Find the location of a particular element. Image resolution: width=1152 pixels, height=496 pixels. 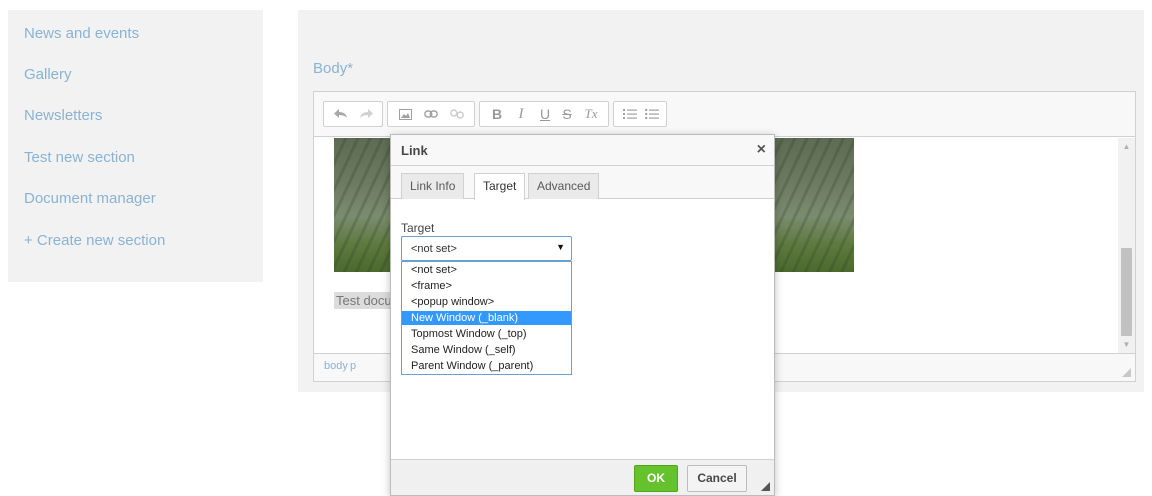

dialog-title: Link is located at coordinates (414, 150).